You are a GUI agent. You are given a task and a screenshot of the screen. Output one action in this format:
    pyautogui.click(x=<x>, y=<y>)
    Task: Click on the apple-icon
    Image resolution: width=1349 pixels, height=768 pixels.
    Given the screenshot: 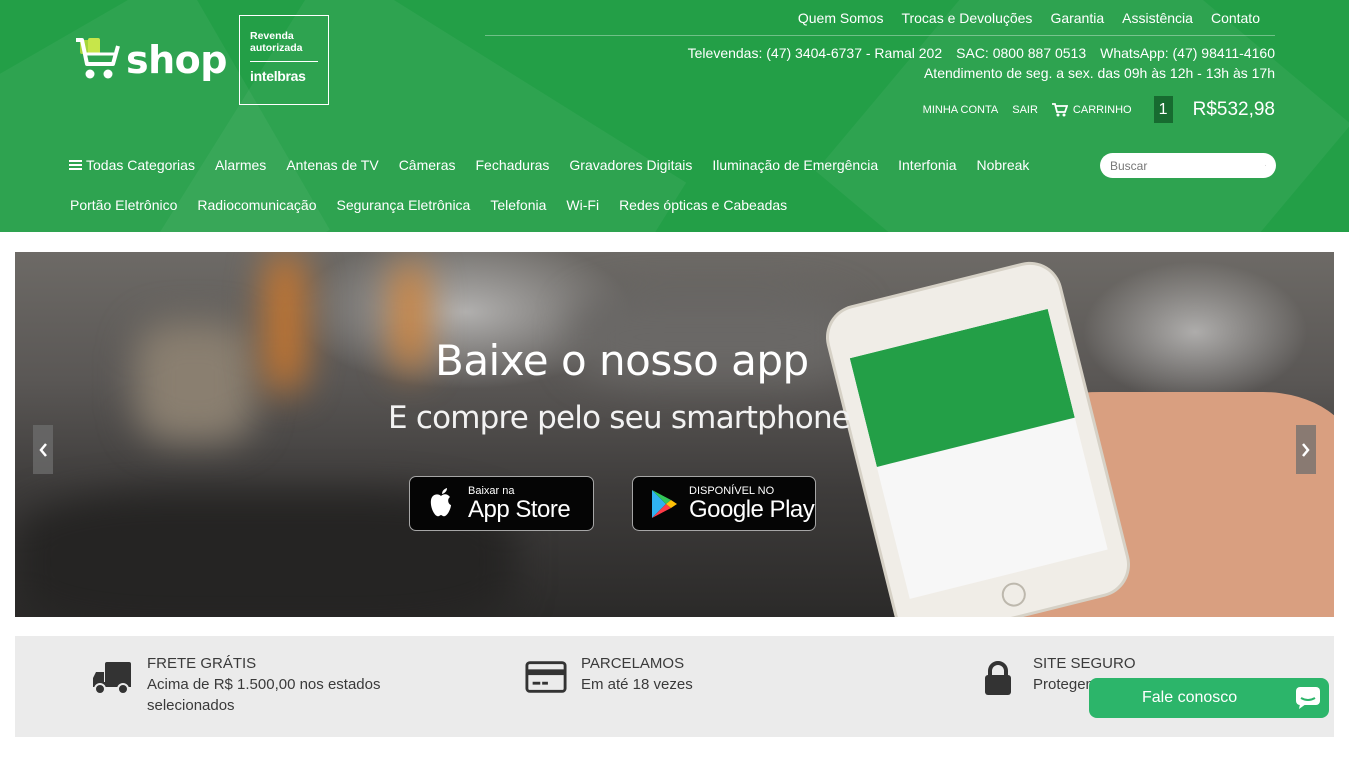 What is the action you would take?
    pyautogui.click(x=440, y=501)
    